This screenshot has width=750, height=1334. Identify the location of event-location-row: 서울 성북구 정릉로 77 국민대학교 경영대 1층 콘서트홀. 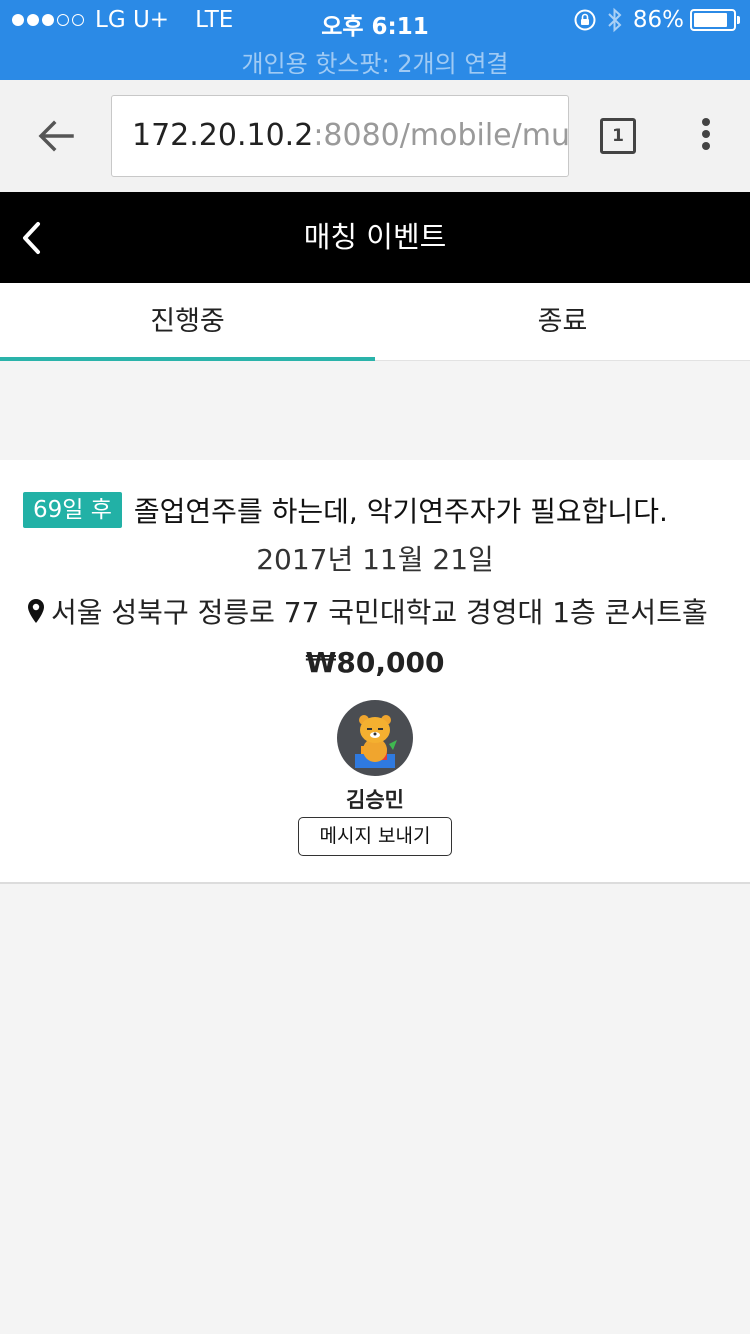
(367, 611).